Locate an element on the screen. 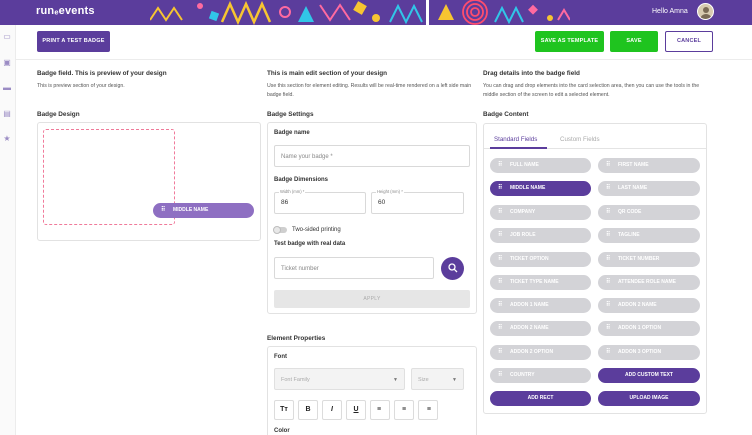  height-label: Height (mm) * is located at coordinates (390, 191).